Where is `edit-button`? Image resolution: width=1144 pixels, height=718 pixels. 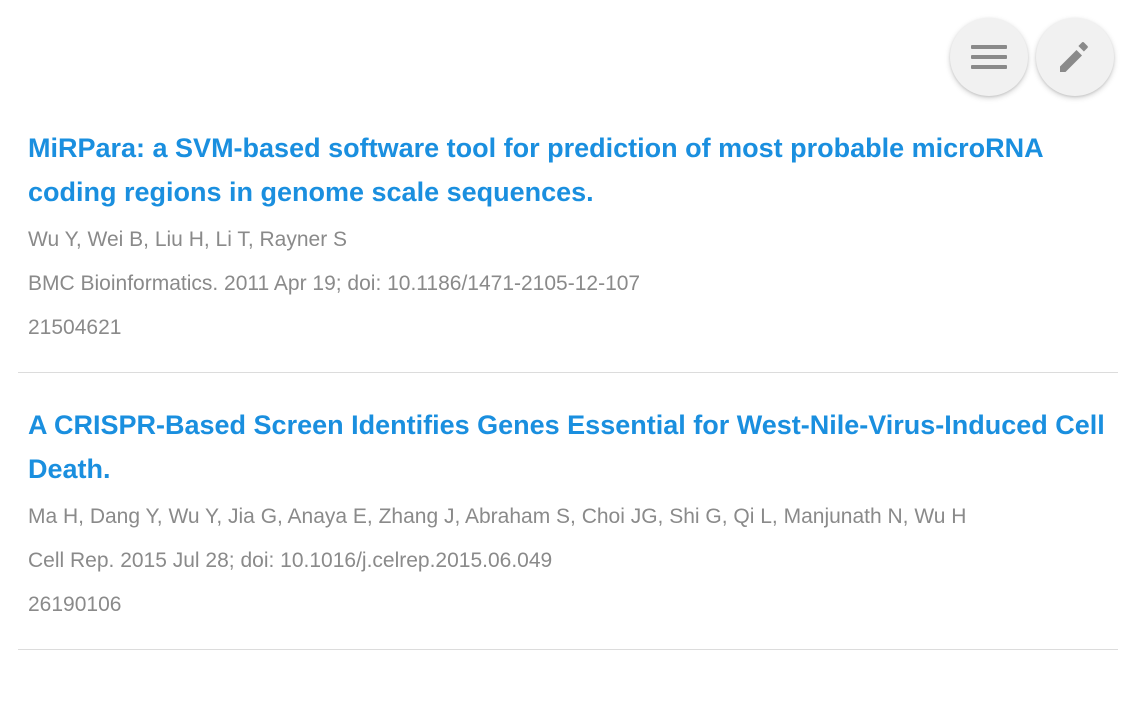
edit-button is located at coordinates (1075, 57).